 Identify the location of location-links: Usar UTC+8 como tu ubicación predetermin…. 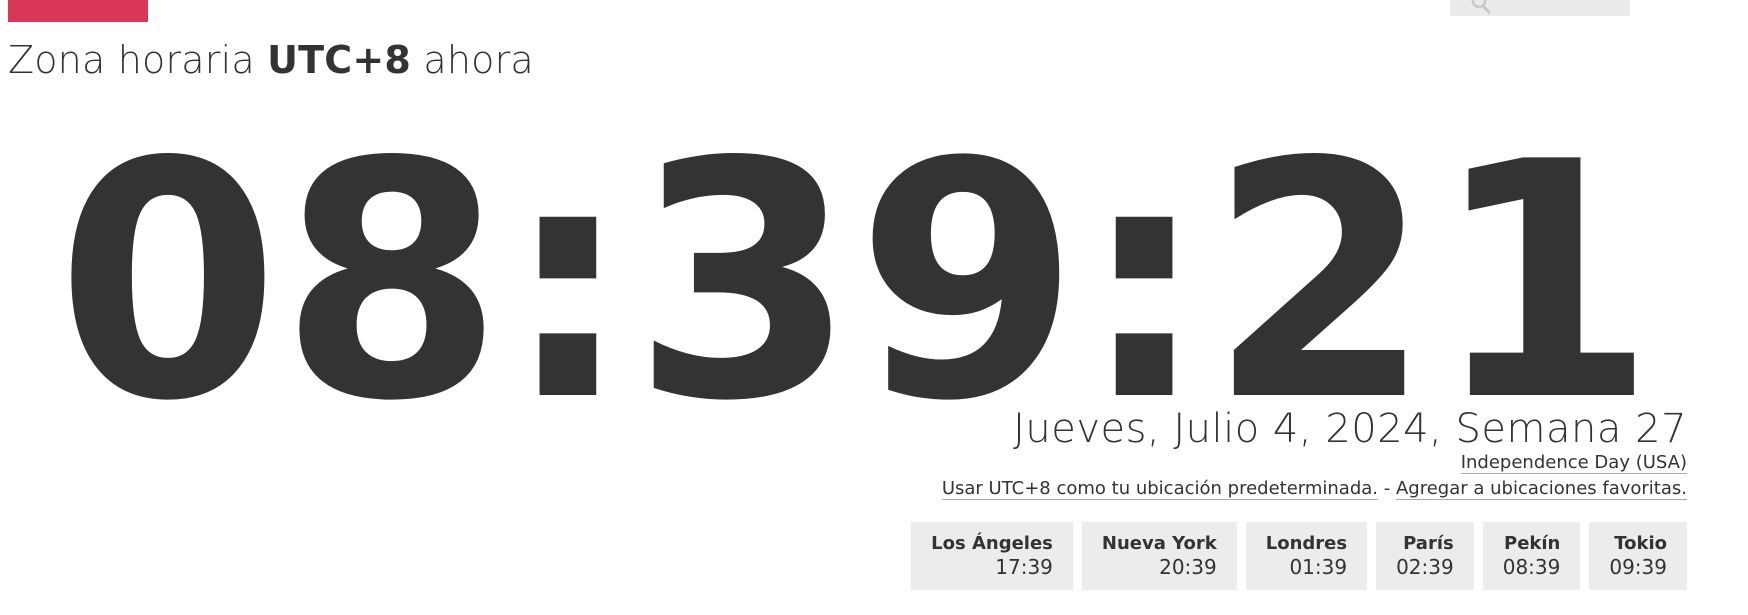
(1314, 489).